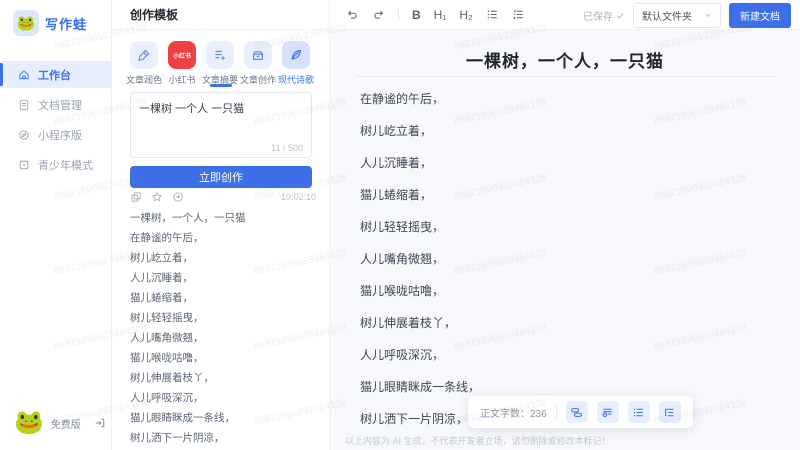  I want to click on panel-title: 创作模板, so click(220, 15).